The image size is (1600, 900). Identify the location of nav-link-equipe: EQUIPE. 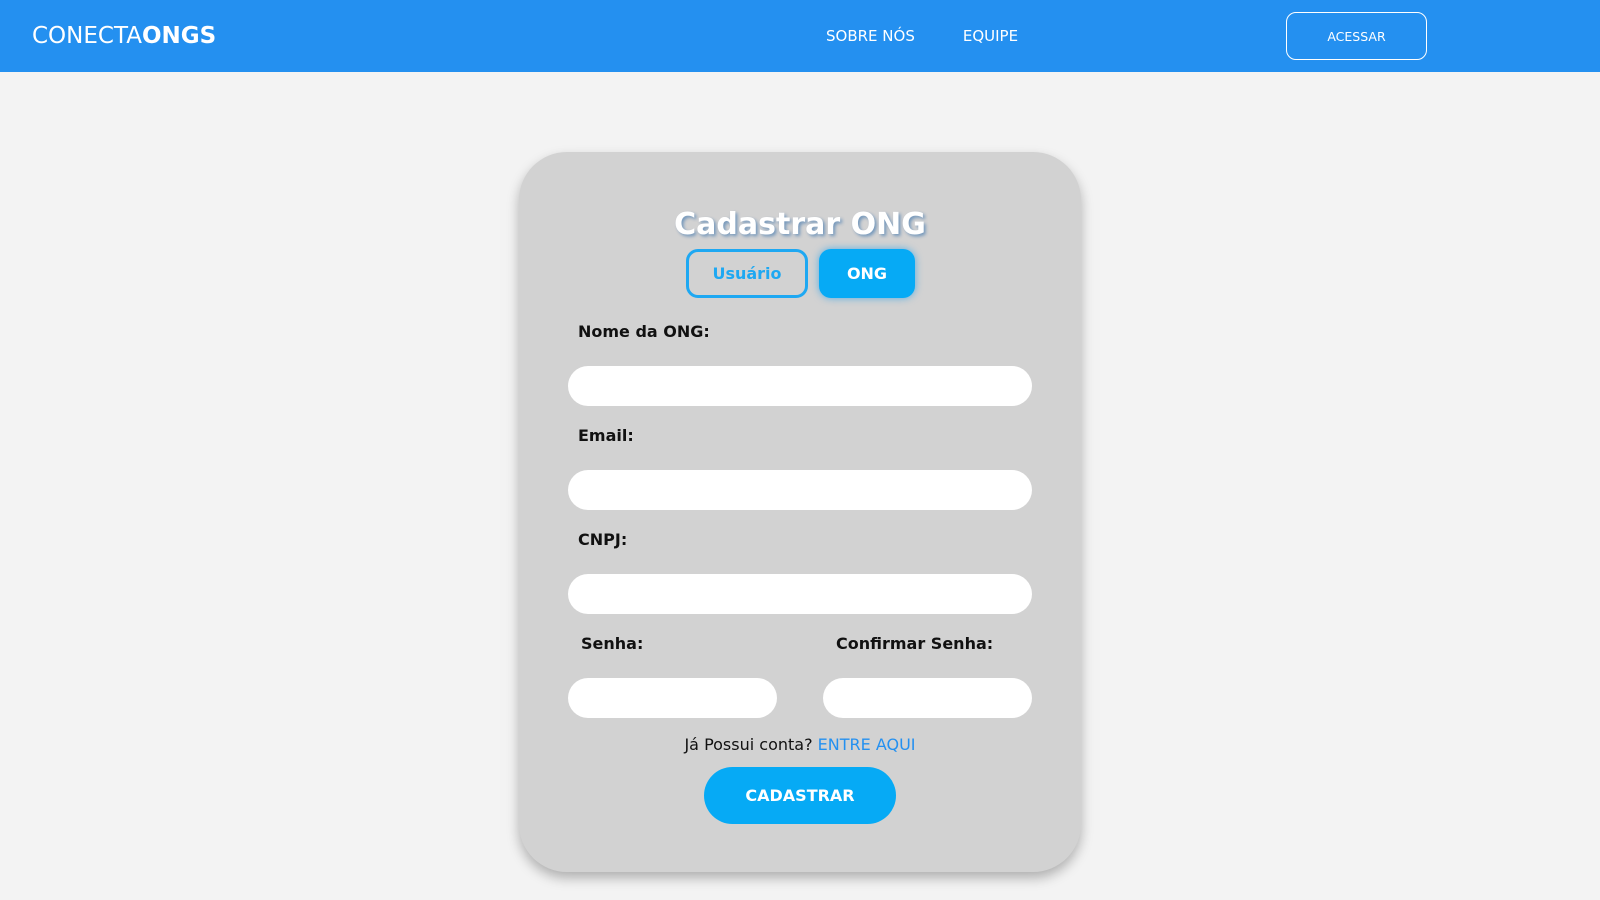
(990, 36).